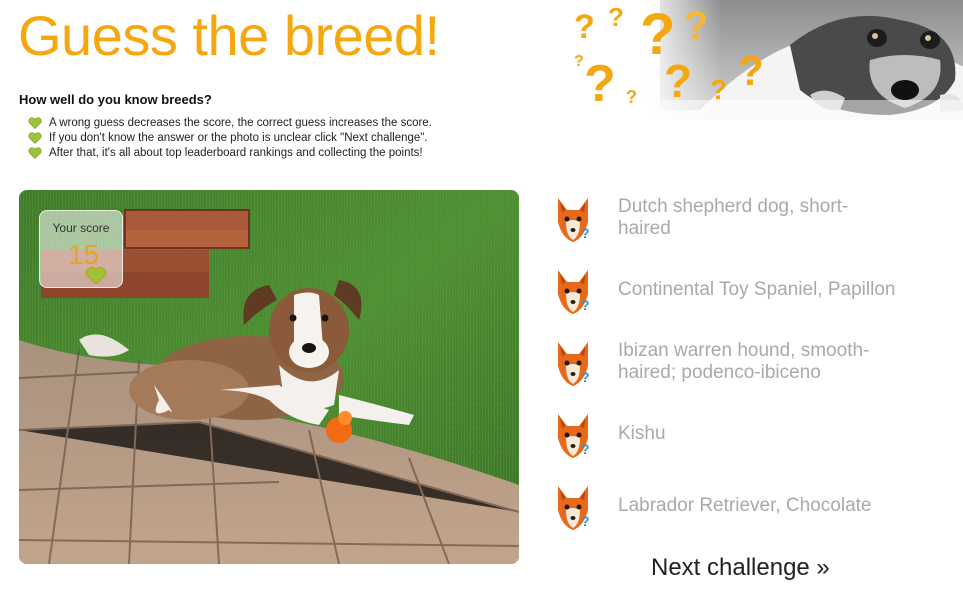 The height and width of the screenshot is (597, 963). What do you see at coordinates (733, 217) in the screenshot?
I see `answer-label: Dutch shepherd dog, short-haired` at bounding box center [733, 217].